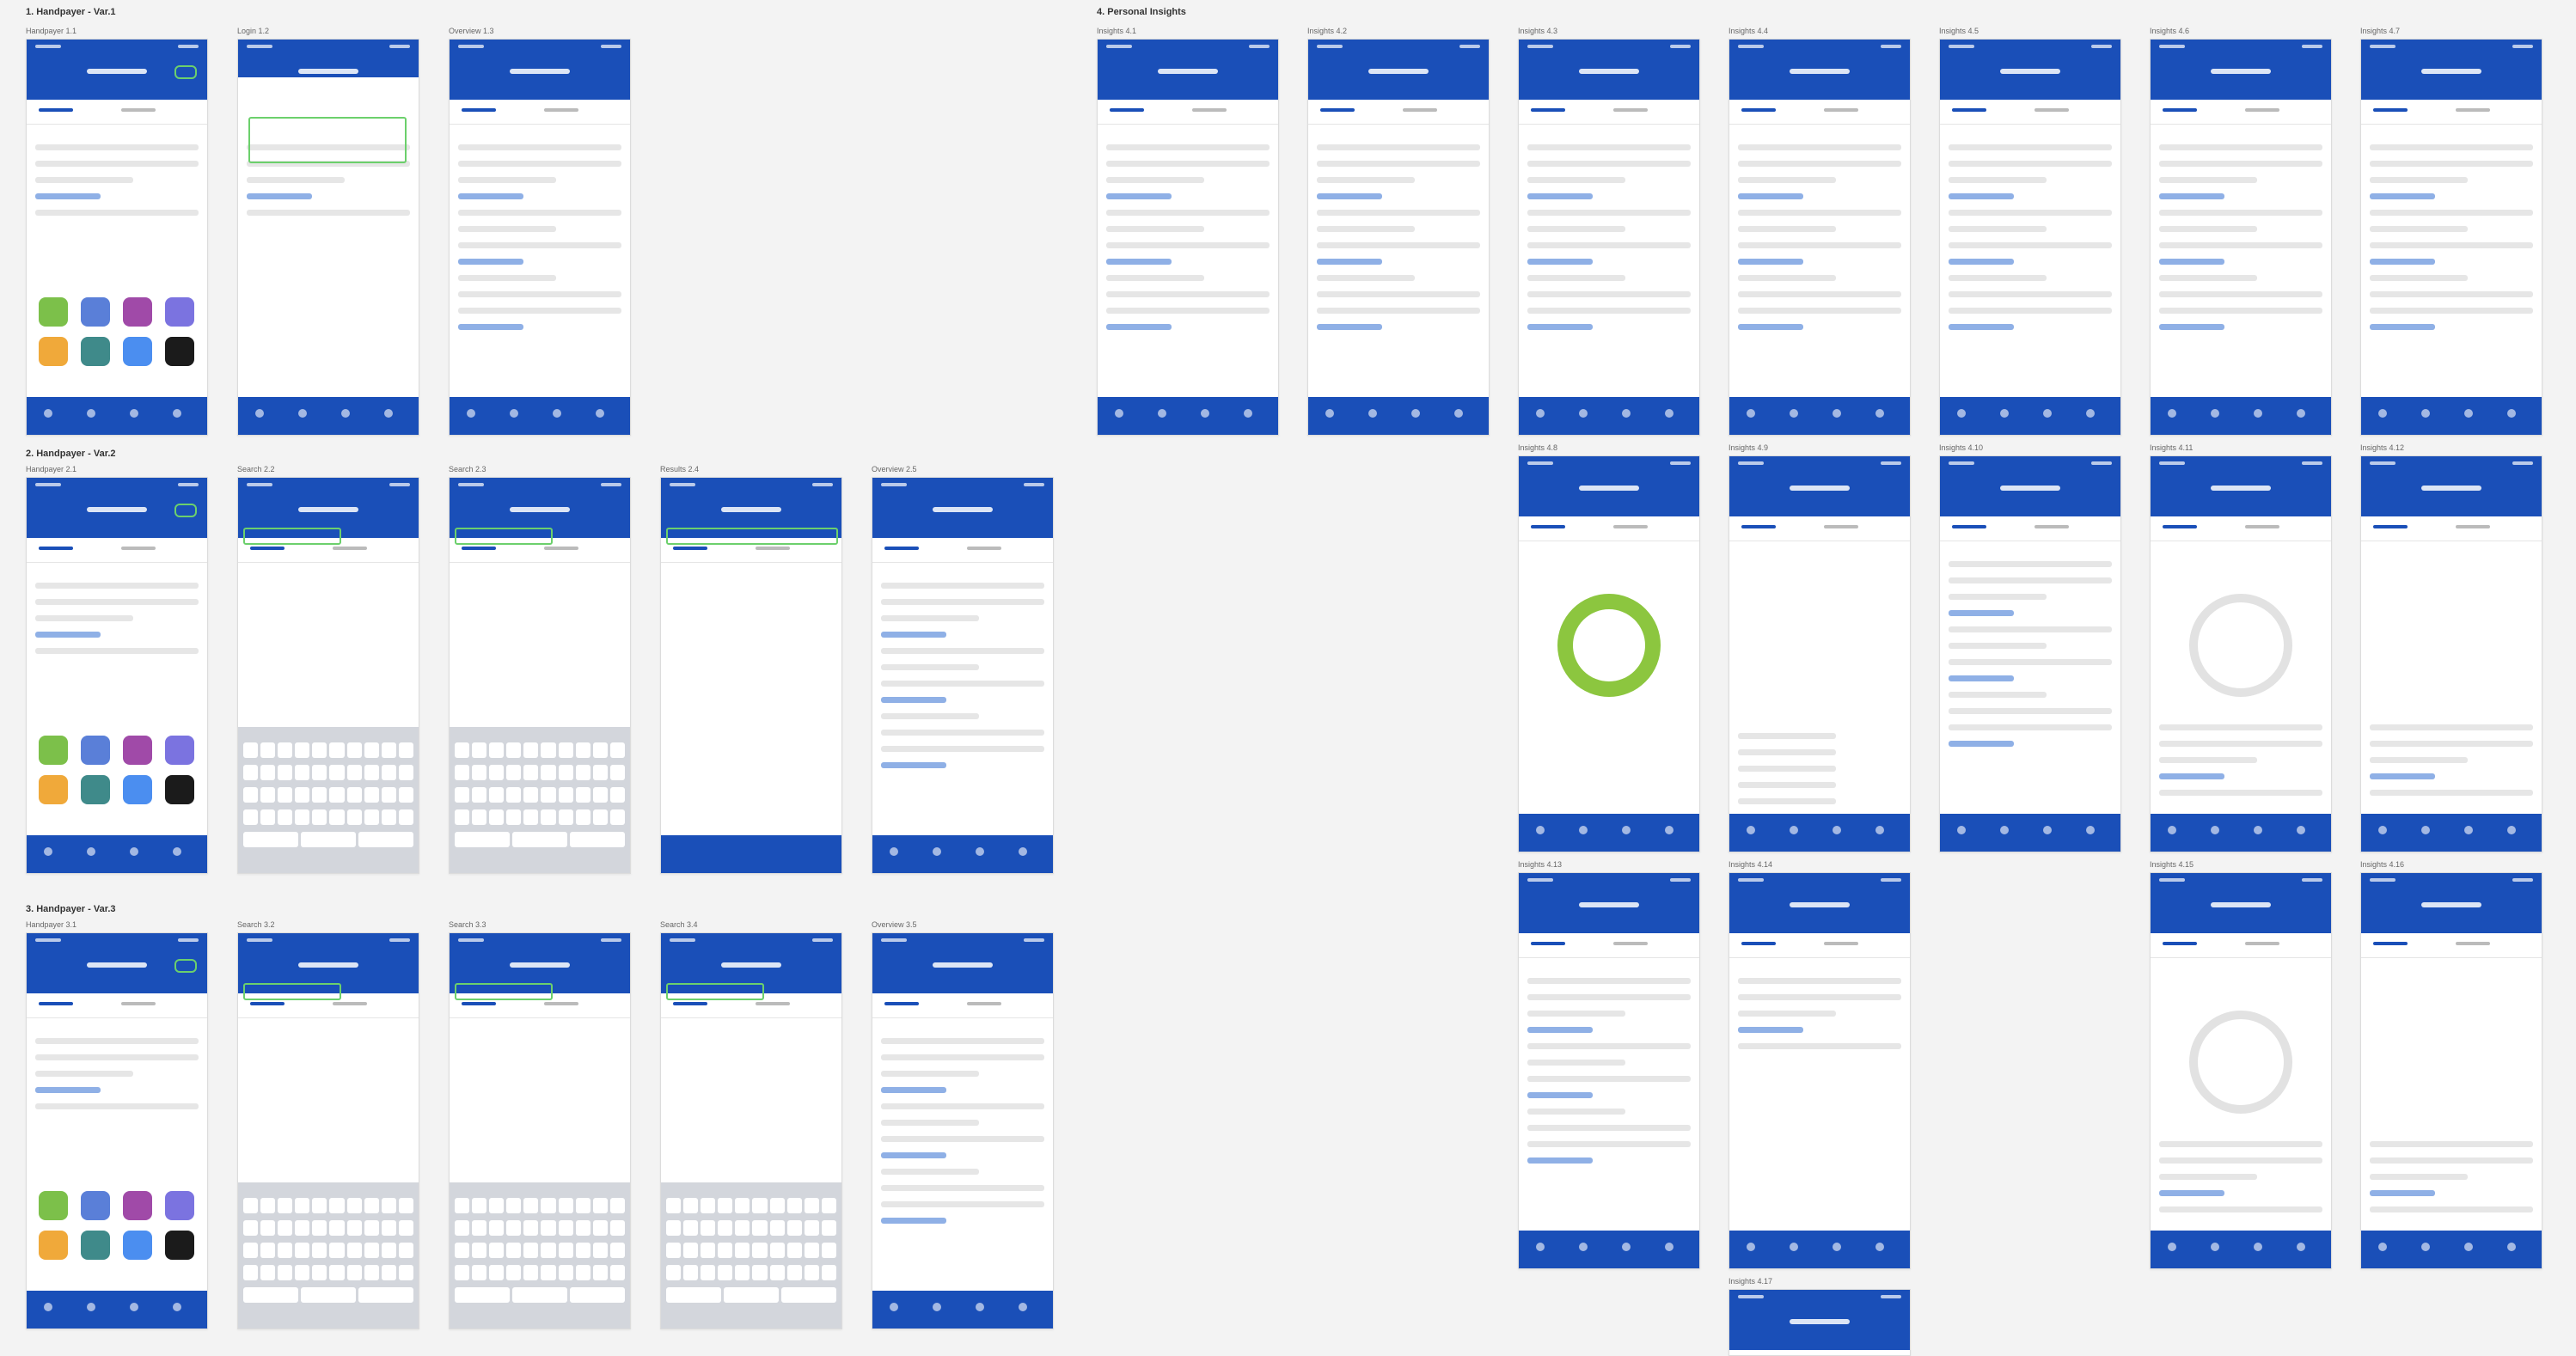 This screenshot has width=2576, height=1356. Describe the element at coordinates (2241, 112) in the screenshot. I see `segment-tabs` at that location.